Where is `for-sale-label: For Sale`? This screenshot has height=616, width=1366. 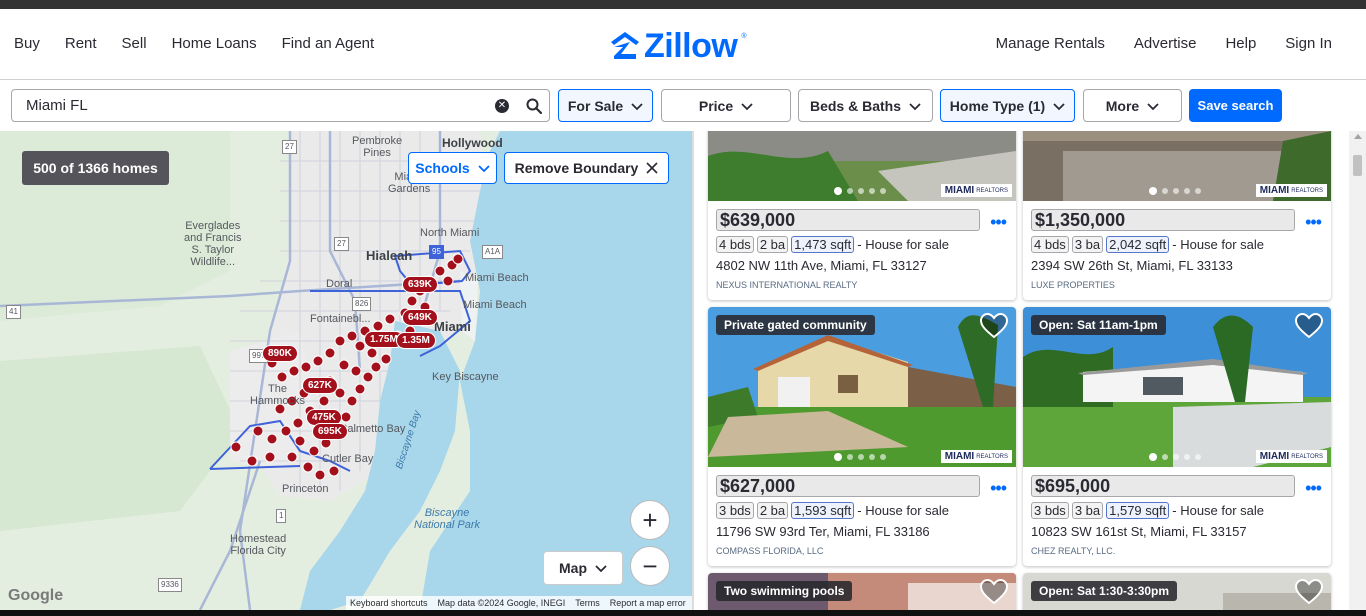 for-sale-label: For Sale is located at coordinates (595, 105).